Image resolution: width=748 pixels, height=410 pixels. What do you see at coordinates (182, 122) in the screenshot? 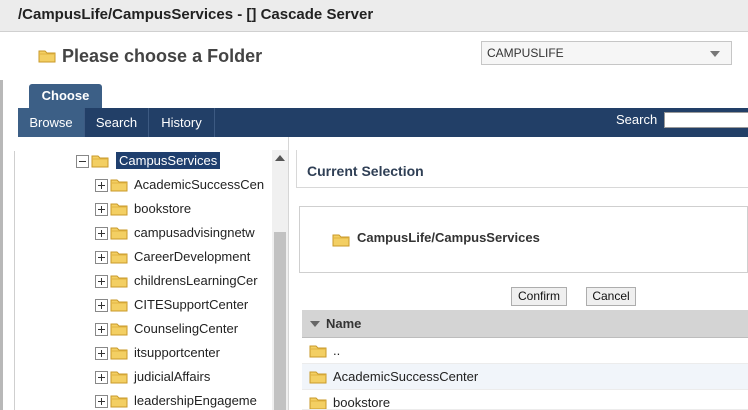
I see `nav-history: History` at bounding box center [182, 122].